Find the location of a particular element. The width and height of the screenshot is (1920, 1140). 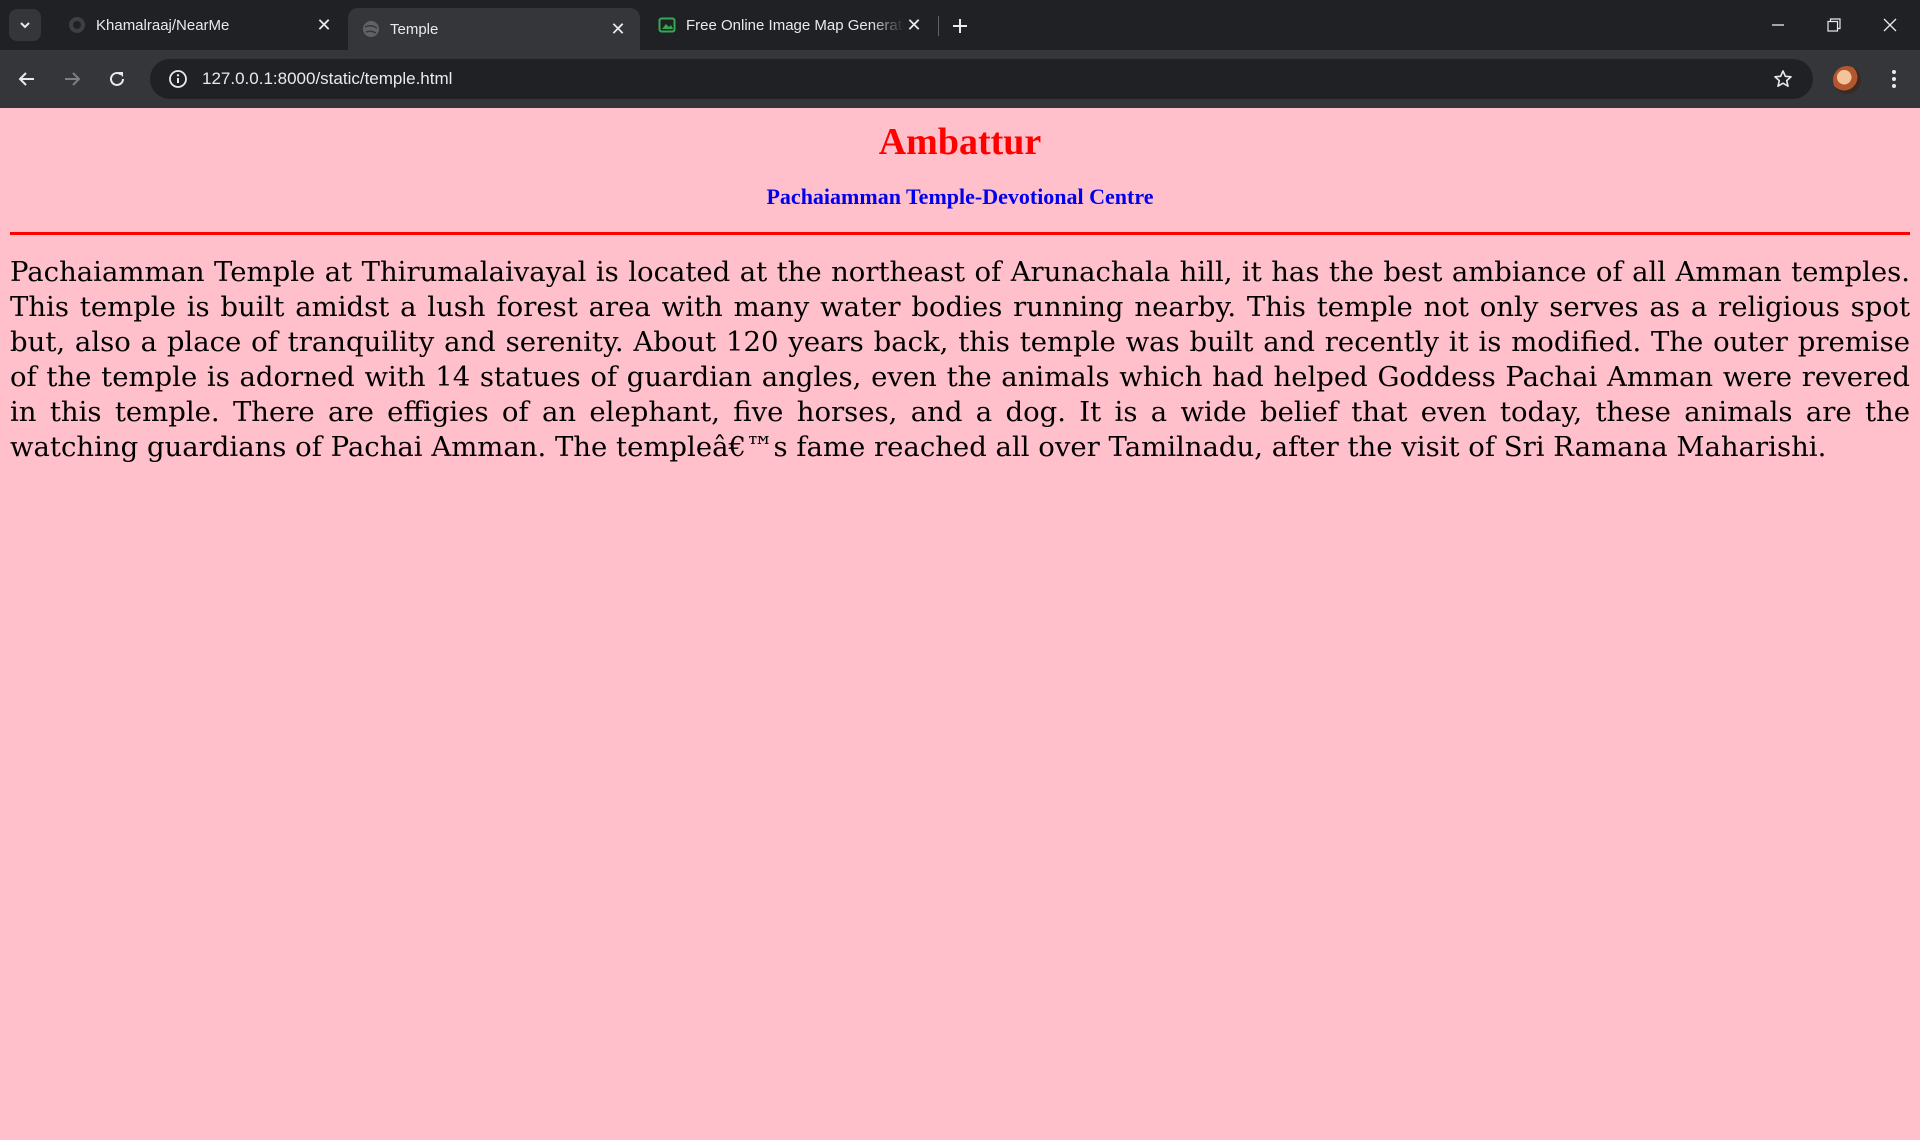

close-icon is located at coordinates (1890, 25).